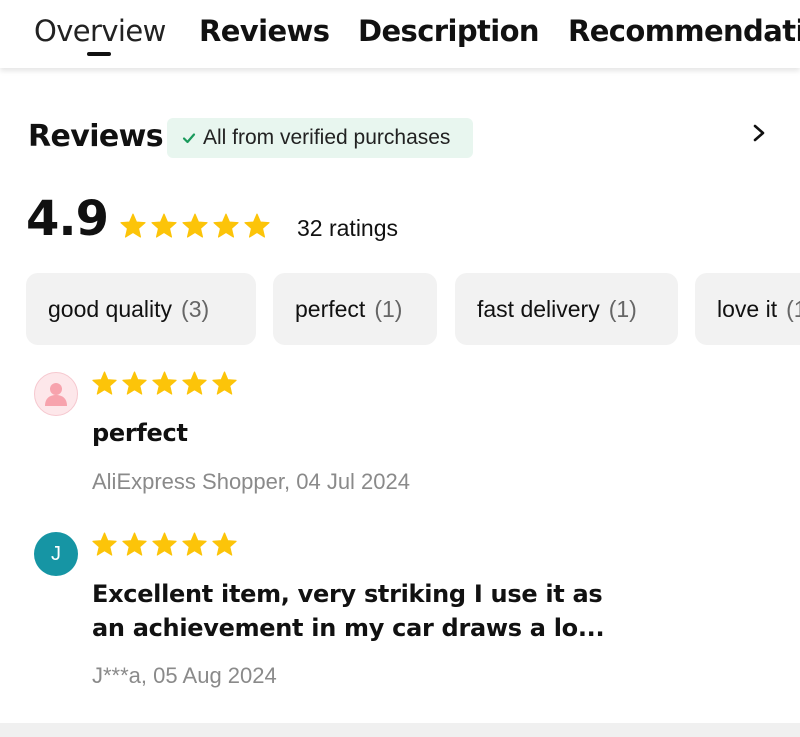 This screenshot has height=737, width=800. What do you see at coordinates (759, 133) in the screenshot?
I see `chevron-right-icon` at bounding box center [759, 133].